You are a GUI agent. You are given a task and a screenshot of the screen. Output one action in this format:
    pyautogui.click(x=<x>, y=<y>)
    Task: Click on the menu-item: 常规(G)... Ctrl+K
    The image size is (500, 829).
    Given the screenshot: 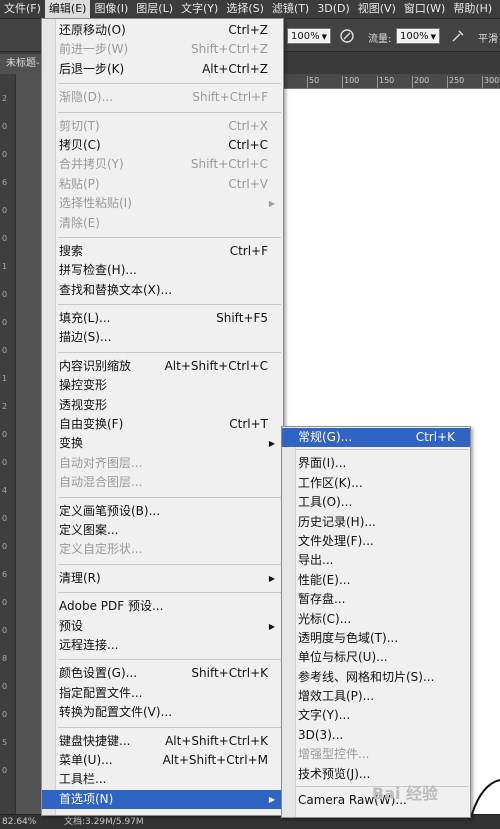 What is the action you would take?
    pyautogui.click(x=376, y=438)
    